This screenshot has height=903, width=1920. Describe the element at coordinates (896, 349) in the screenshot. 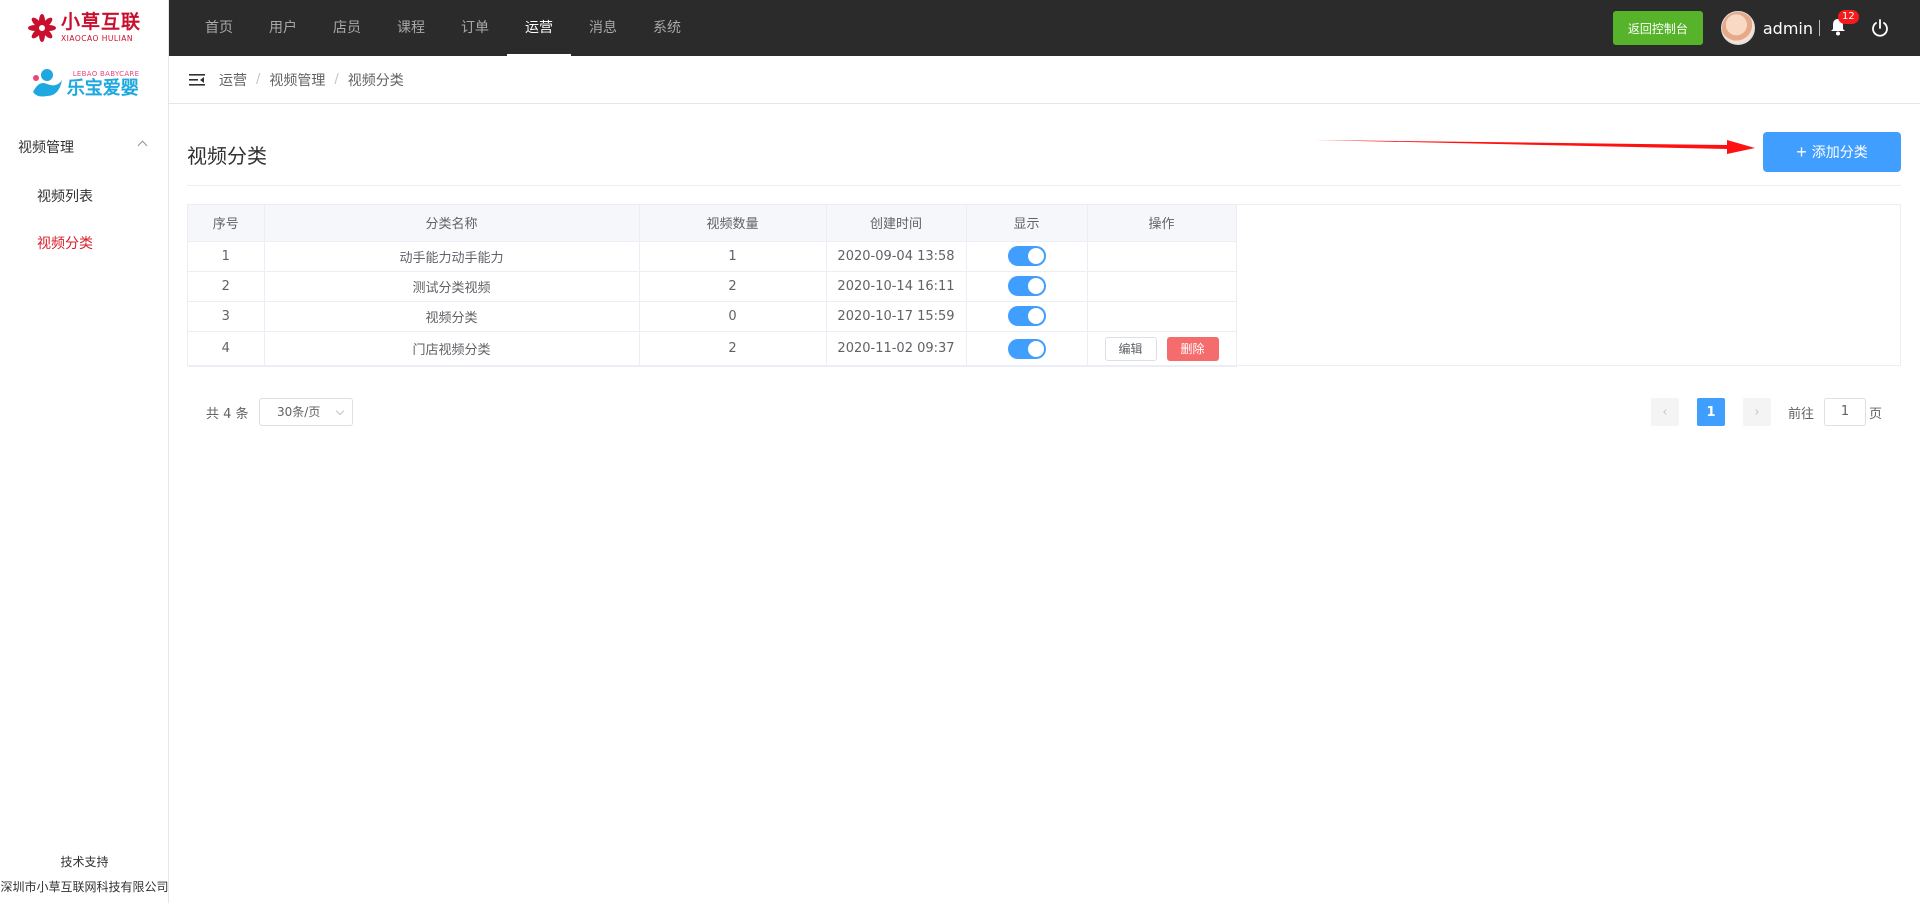

I see `cell-created: 2020-11-02 09:37` at that location.